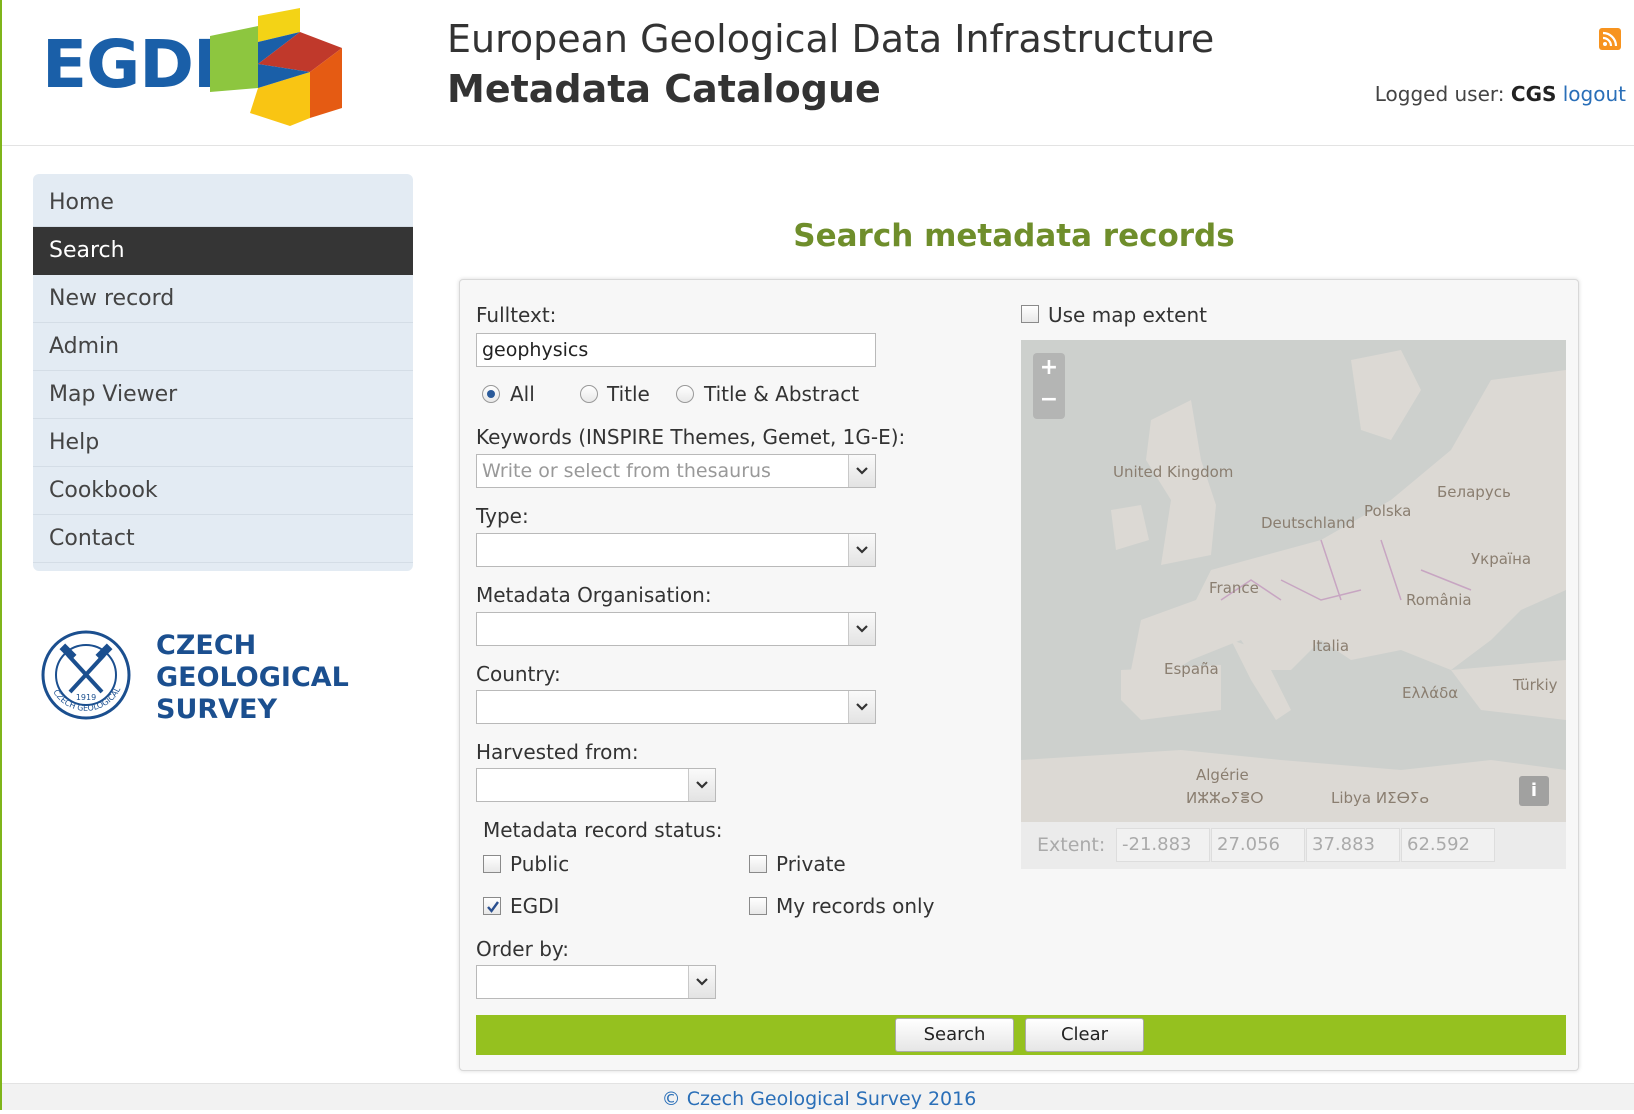  I want to click on keywords-placeholder: Write or select from thesaurus, so click(626, 471).